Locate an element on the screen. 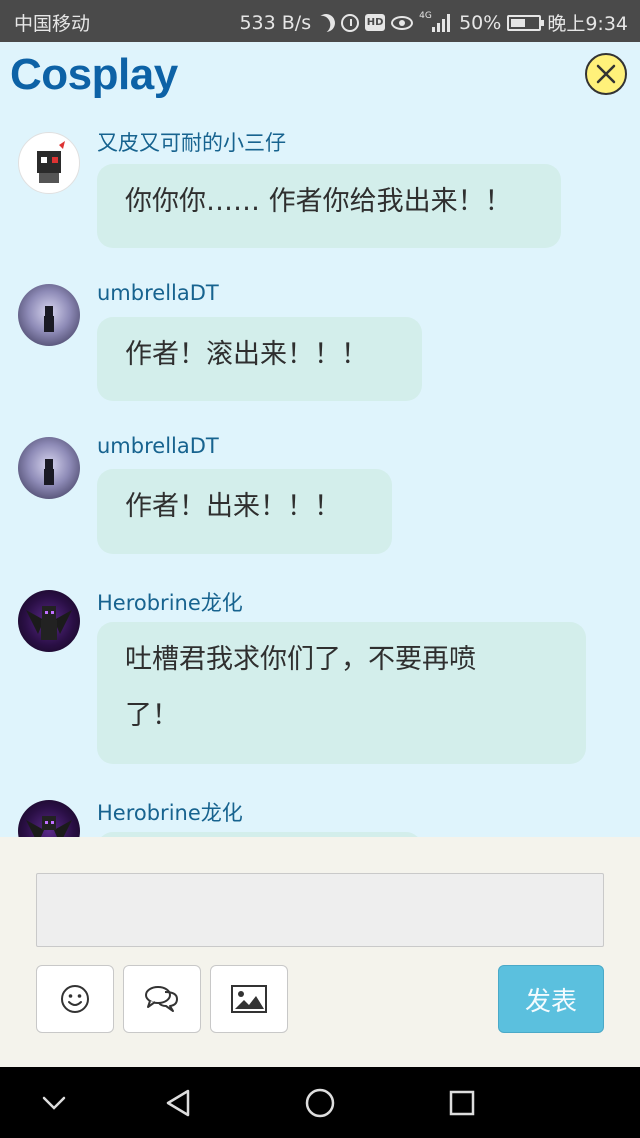  battery-icon is located at coordinates (526, 22).